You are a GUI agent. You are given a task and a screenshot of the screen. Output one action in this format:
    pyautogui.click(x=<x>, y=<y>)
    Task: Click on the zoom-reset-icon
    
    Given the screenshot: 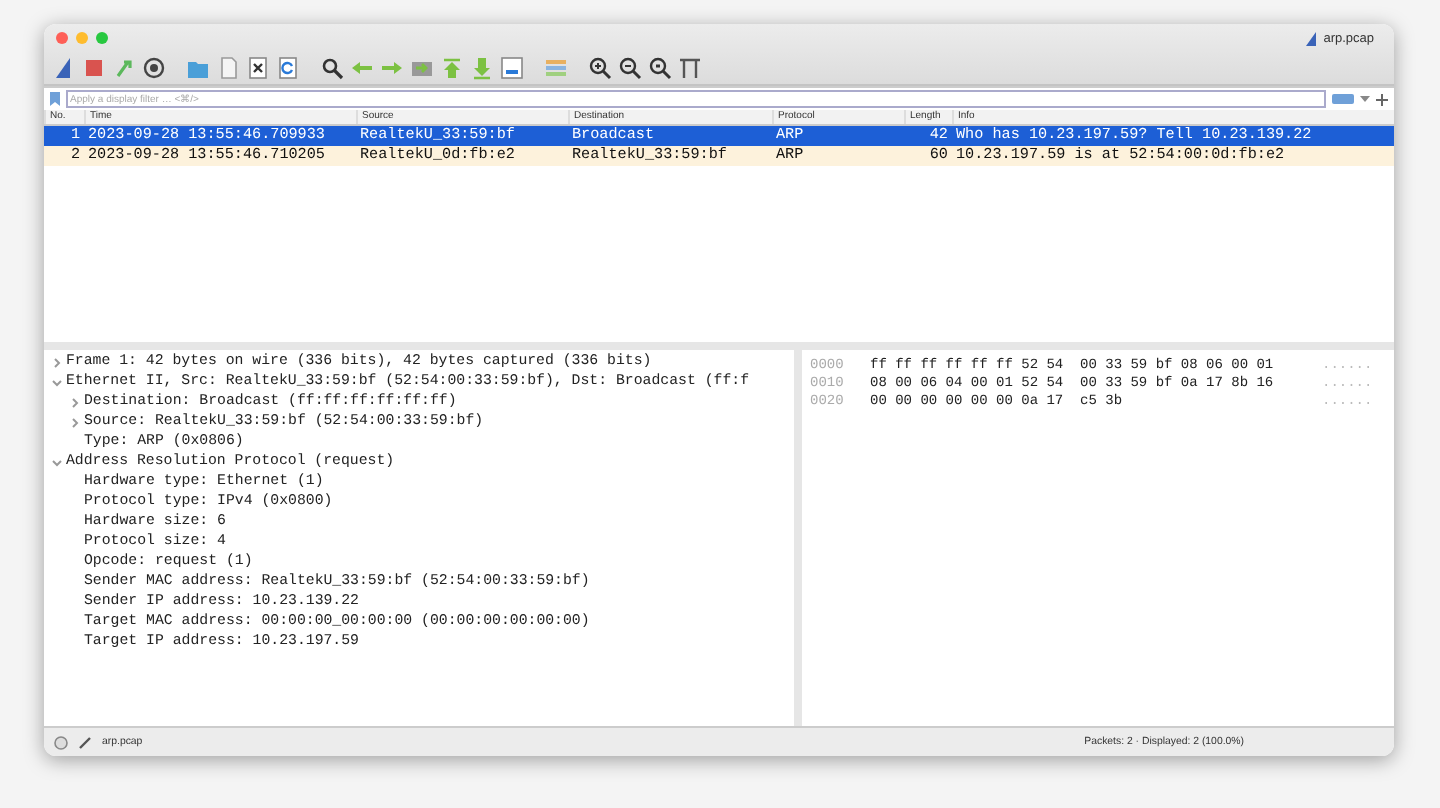 What is the action you would take?
    pyautogui.click(x=660, y=68)
    